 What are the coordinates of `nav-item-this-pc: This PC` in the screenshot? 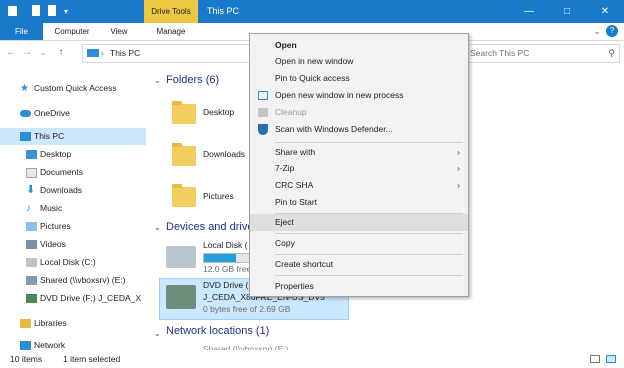 It's located at (73, 136).